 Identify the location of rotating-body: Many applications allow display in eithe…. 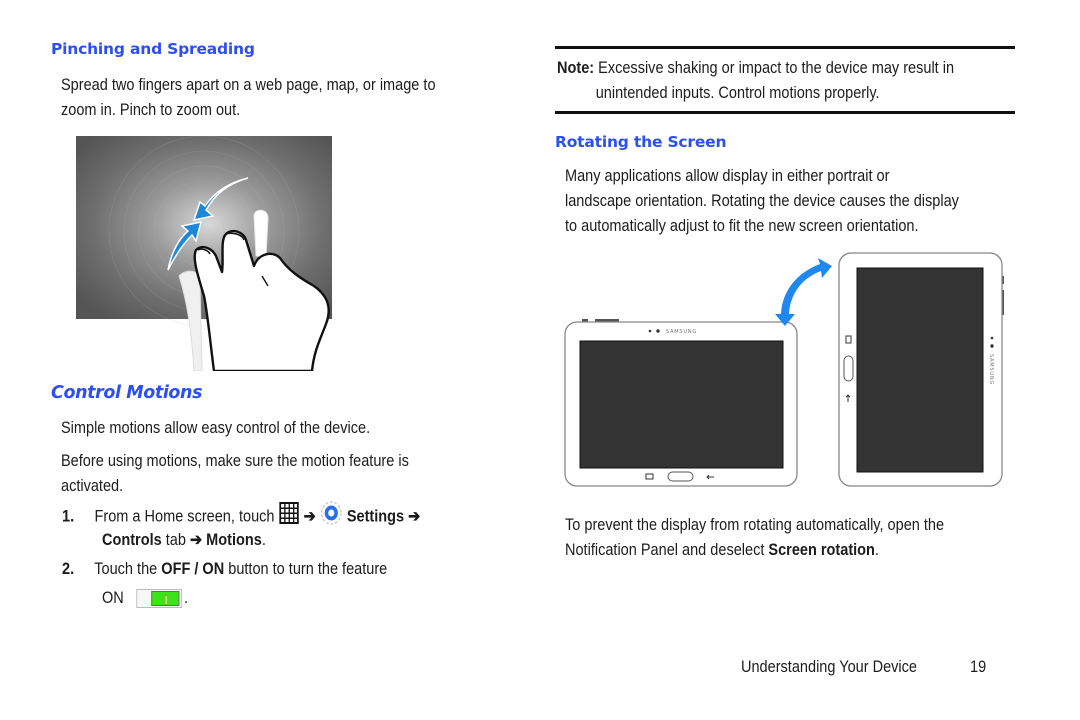
(762, 201).